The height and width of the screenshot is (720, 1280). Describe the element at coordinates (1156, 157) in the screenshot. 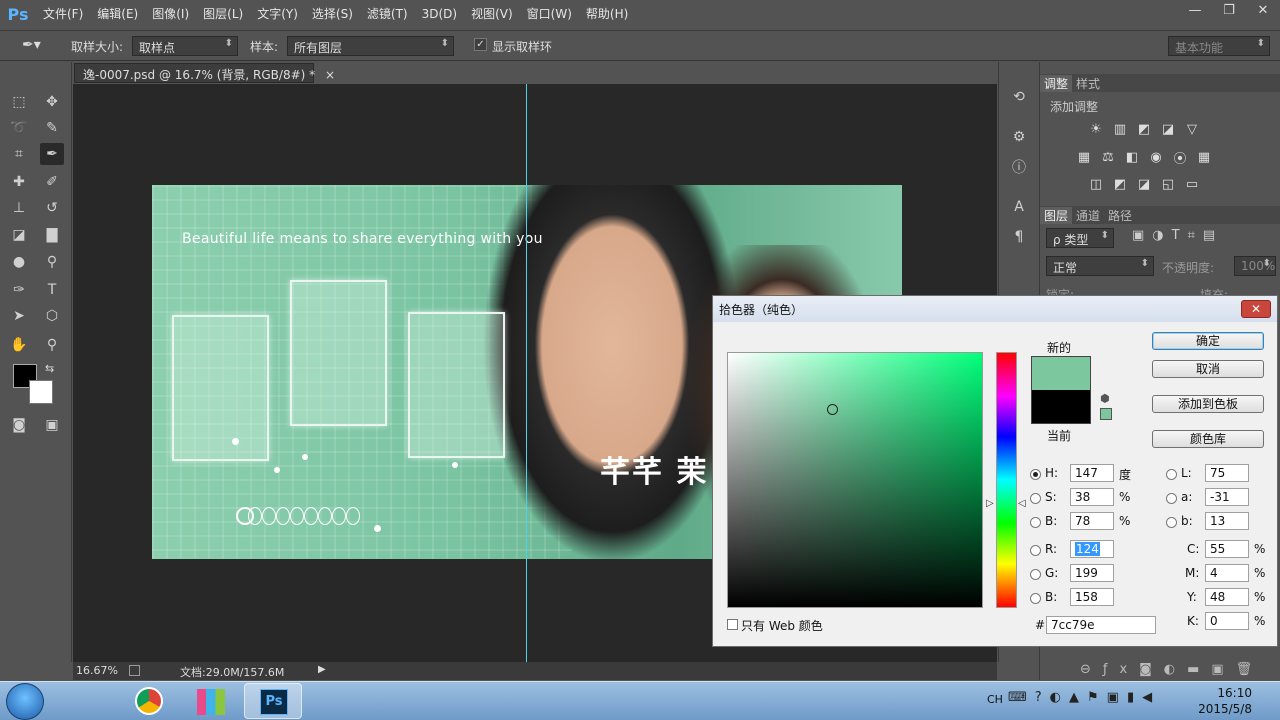

I see `photo-filter-icon: ◉` at that location.